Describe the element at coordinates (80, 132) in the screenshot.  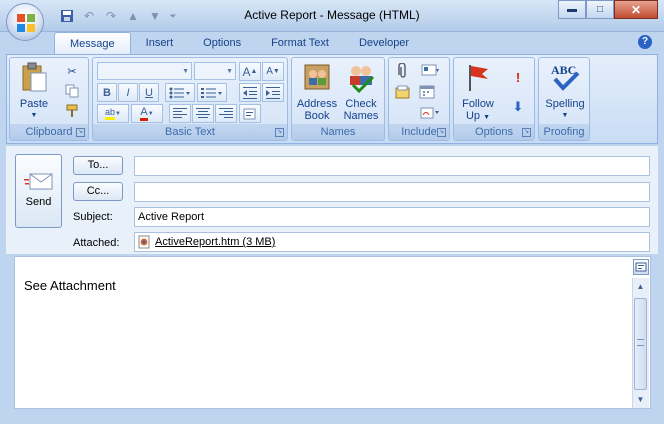
I see `clipboard-launcher-icon: ↘` at that location.